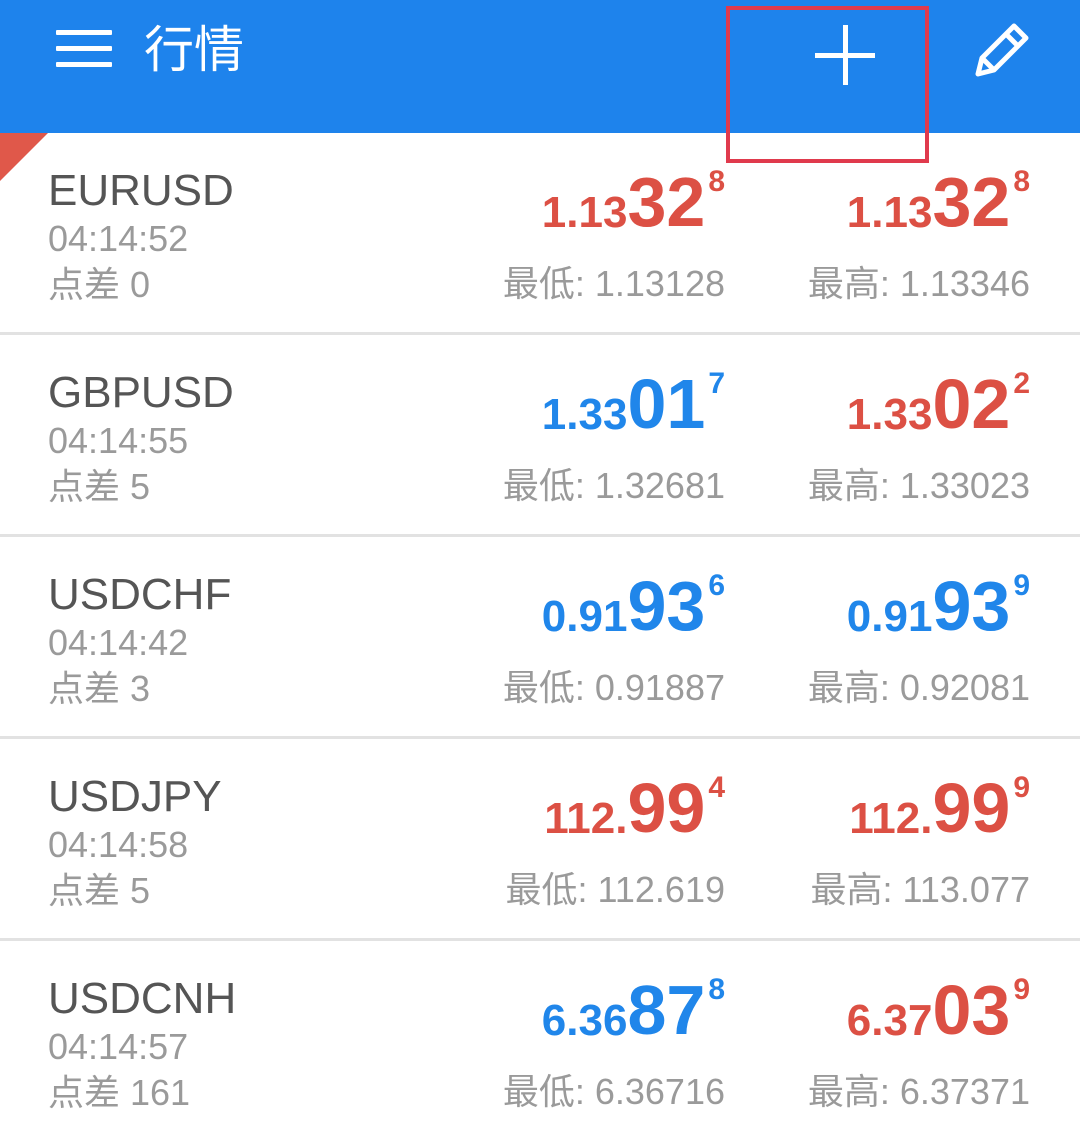 Image resolution: width=1080 pixels, height=1140 pixels. Describe the element at coordinates (889, 1020) in the screenshot. I see `price-prefix: 6.37` at that location.